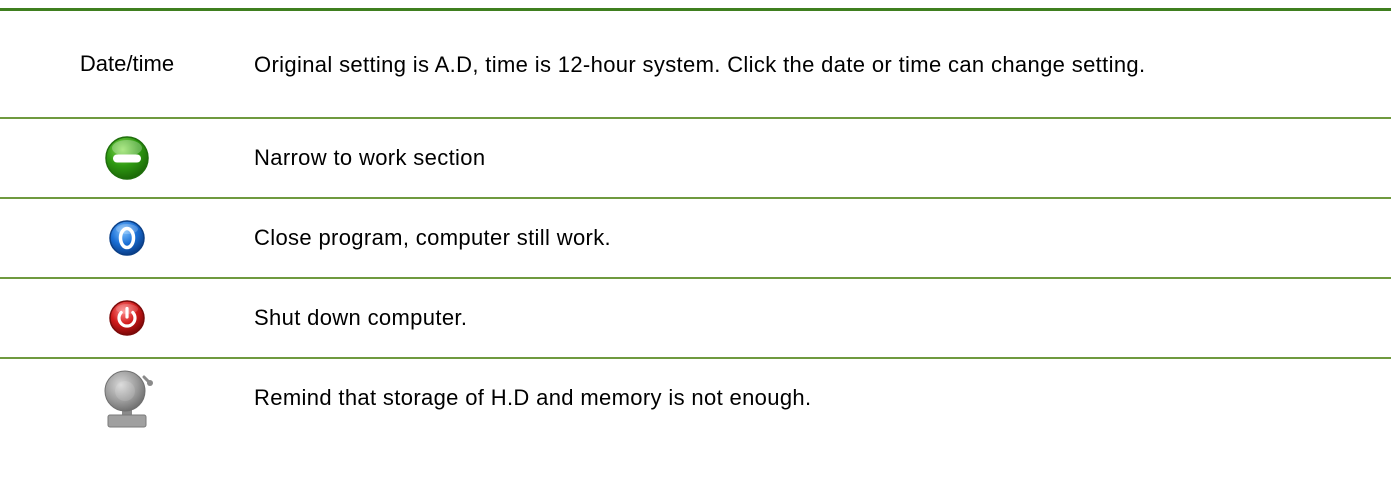 Image resolution: width=1391 pixels, height=492 pixels. Describe the element at coordinates (361, 317) in the screenshot. I see `shut-down-description: Shut down computer.` at that location.